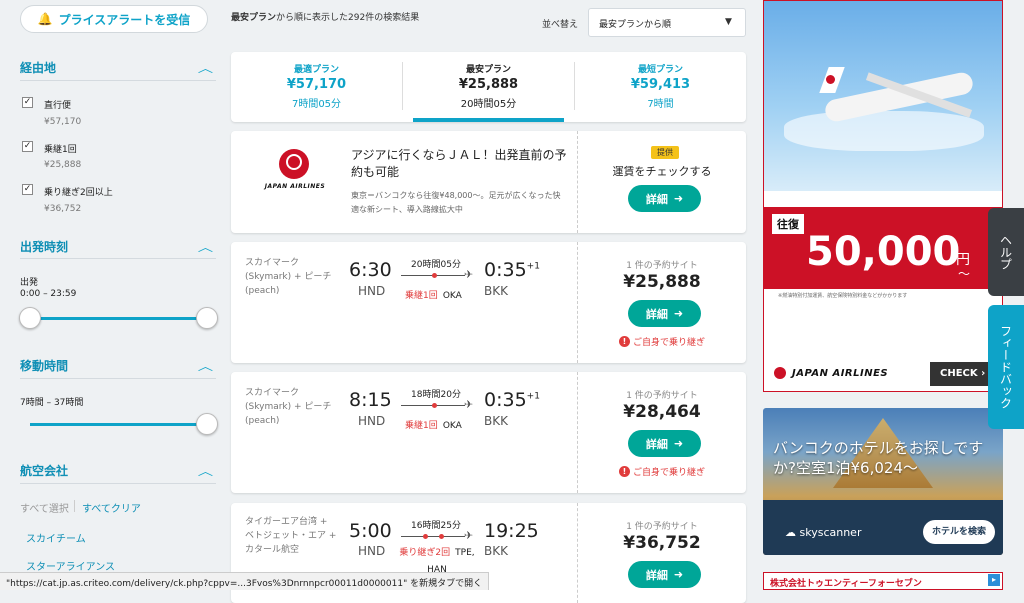 The width and height of the screenshot is (1024, 603). I want to click on select-all-link: すべて選択, so click(44, 507).